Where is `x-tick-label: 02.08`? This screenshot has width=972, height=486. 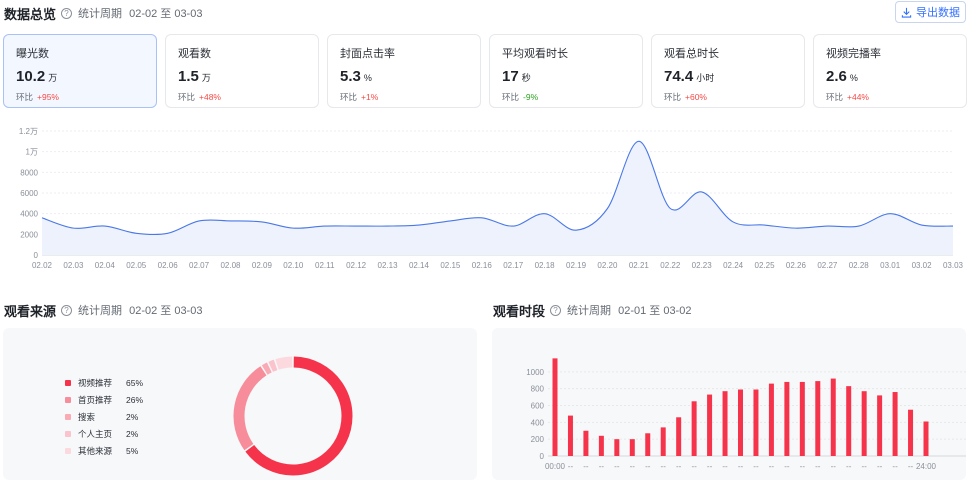 x-tick-label: 02.08 is located at coordinates (230, 265).